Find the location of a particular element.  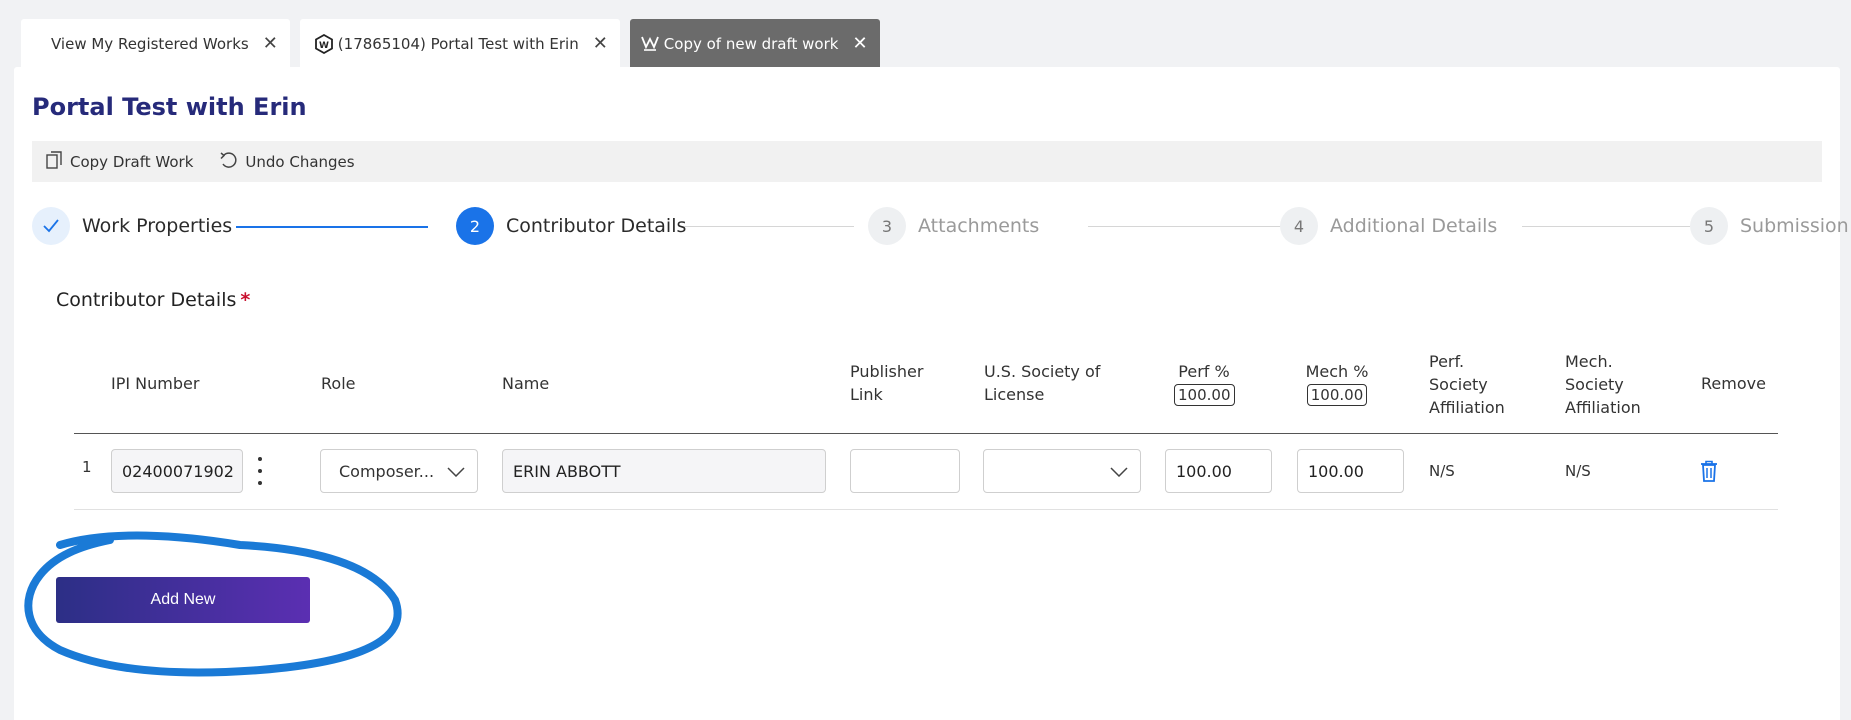

more-options-icon is located at coordinates (260, 471).